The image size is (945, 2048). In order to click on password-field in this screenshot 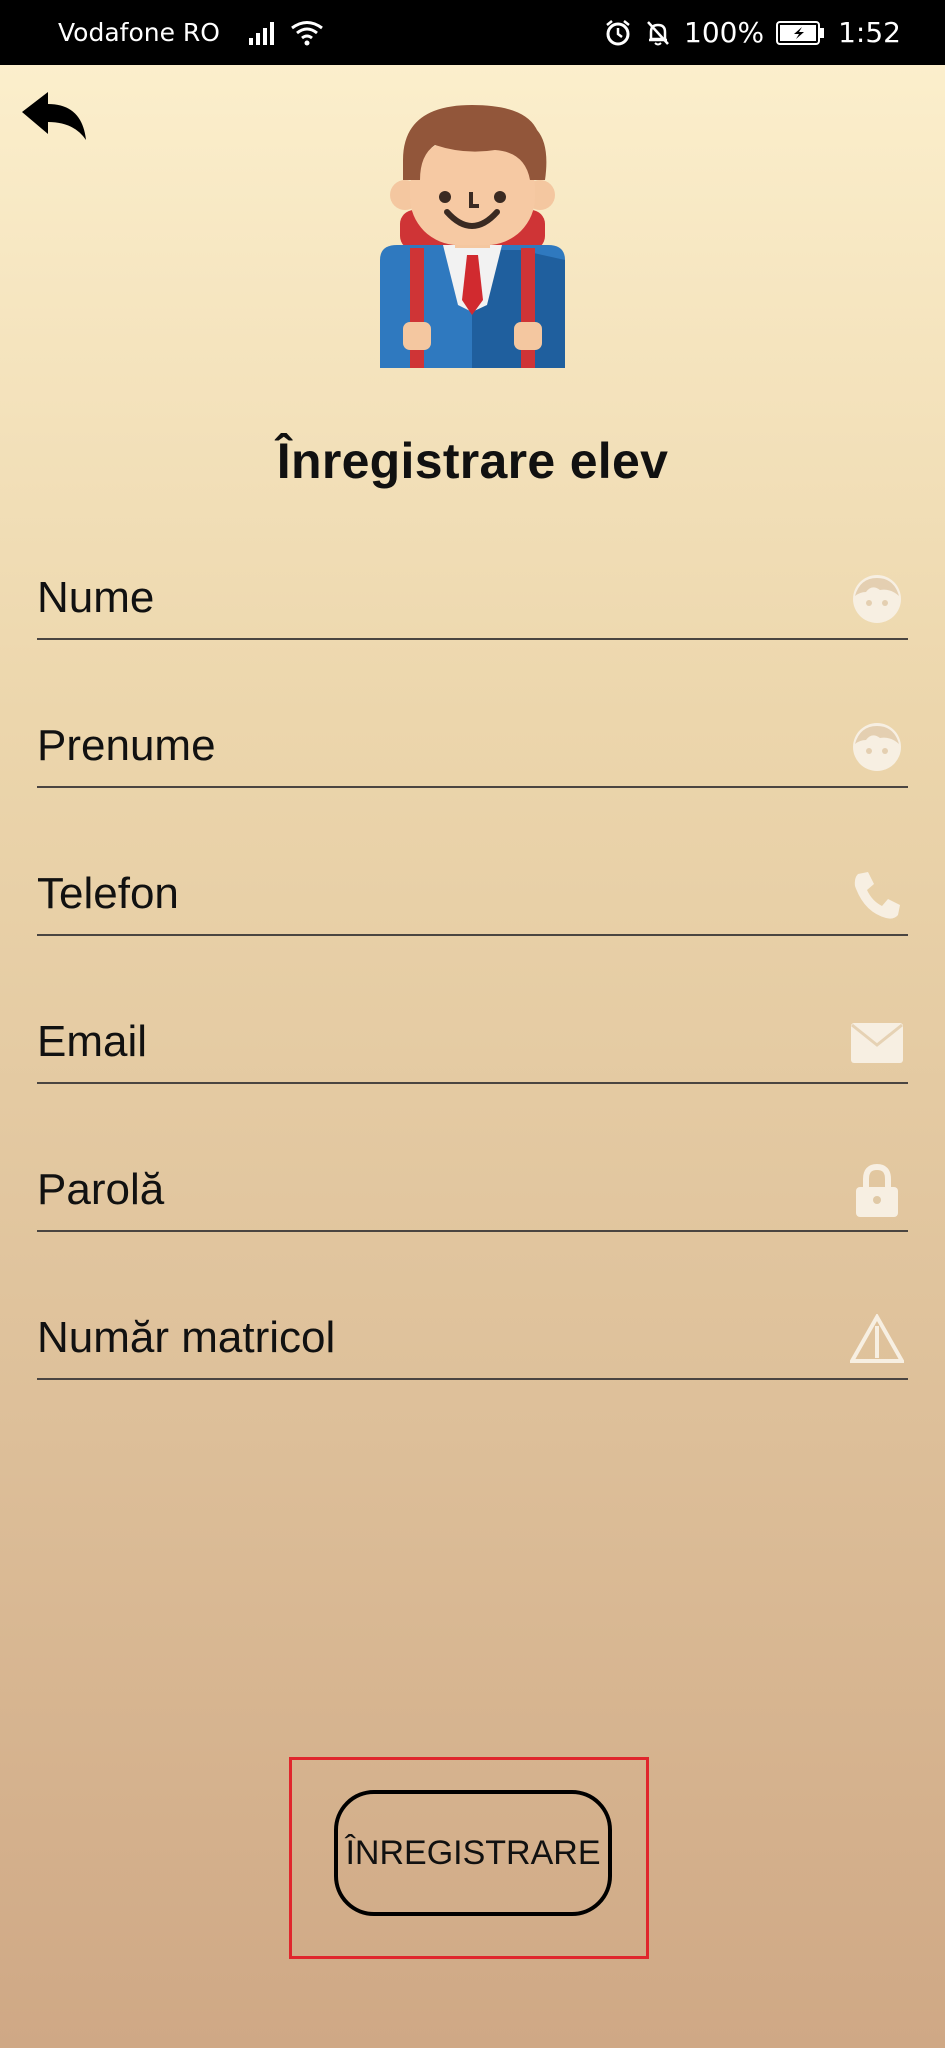, I will do `click(472, 1192)`.